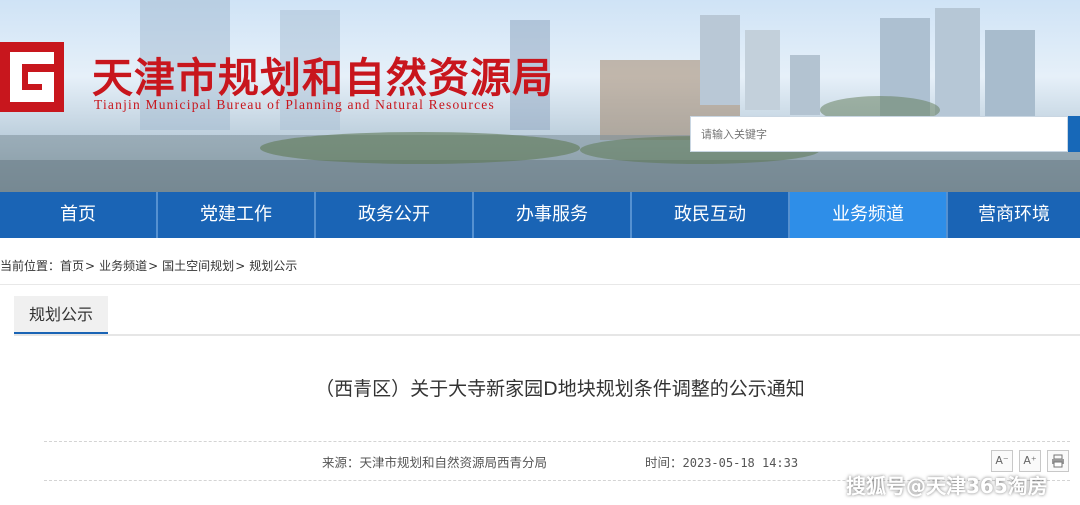 This screenshot has height=505, width=1080. What do you see at coordinates (237, 215) in the screenshot?
I see `nav-item-party-building: 党建工作` at bounding box center [237, 215].